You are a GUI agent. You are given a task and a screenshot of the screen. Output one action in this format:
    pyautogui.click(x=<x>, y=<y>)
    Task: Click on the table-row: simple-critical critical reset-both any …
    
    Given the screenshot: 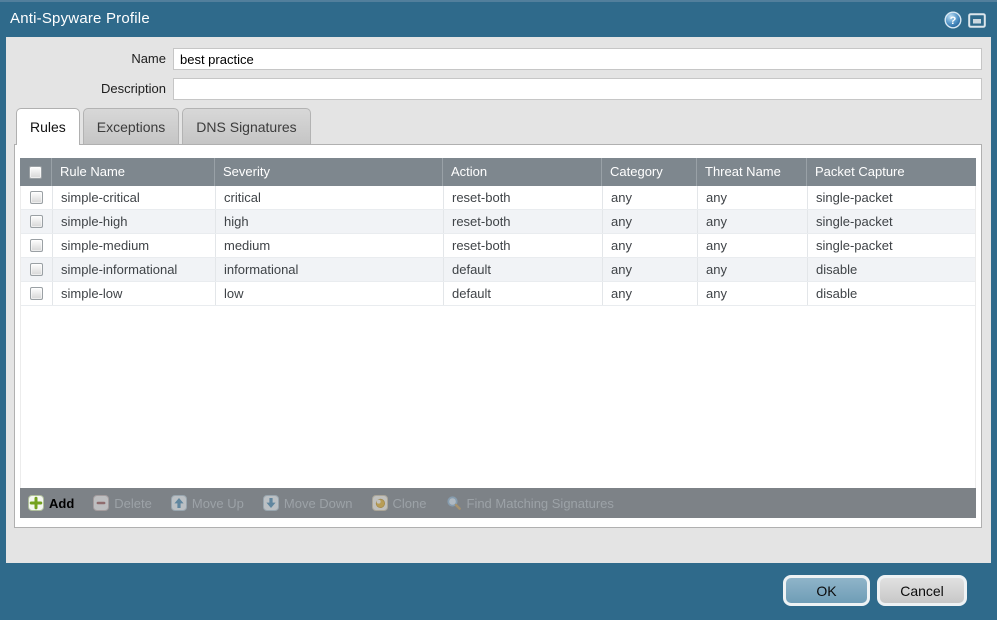 What is the action you would take?
    pyautogui.click(x=498, y=198)
    